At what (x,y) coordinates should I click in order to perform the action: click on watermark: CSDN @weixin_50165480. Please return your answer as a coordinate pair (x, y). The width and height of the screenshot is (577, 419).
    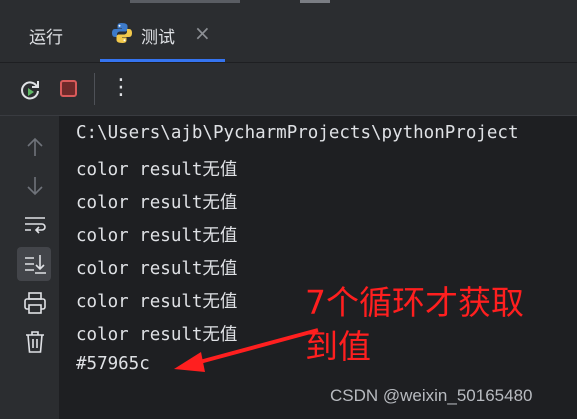
    Looking at the image, I should click on (431, 395).